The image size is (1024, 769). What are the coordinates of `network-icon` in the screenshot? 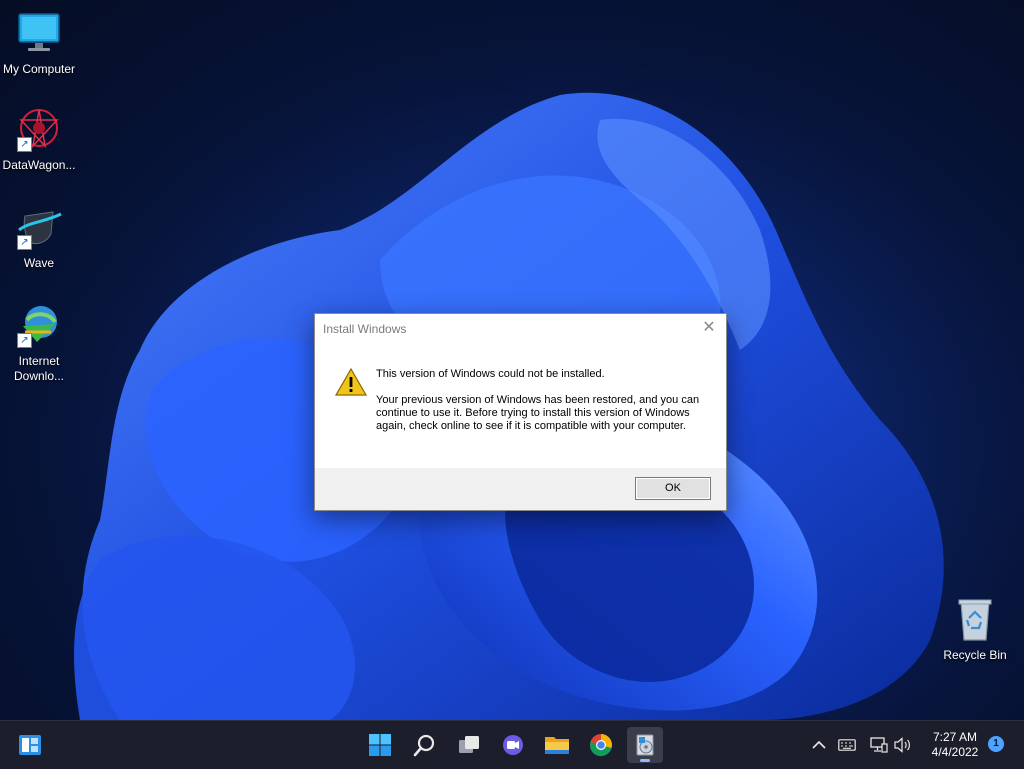 It's located at (879, 745).